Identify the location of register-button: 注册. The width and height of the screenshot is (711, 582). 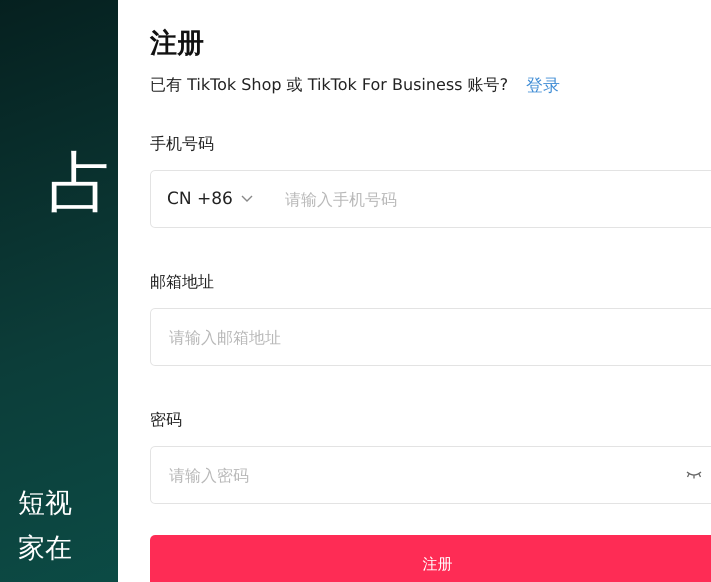
(430, 558).